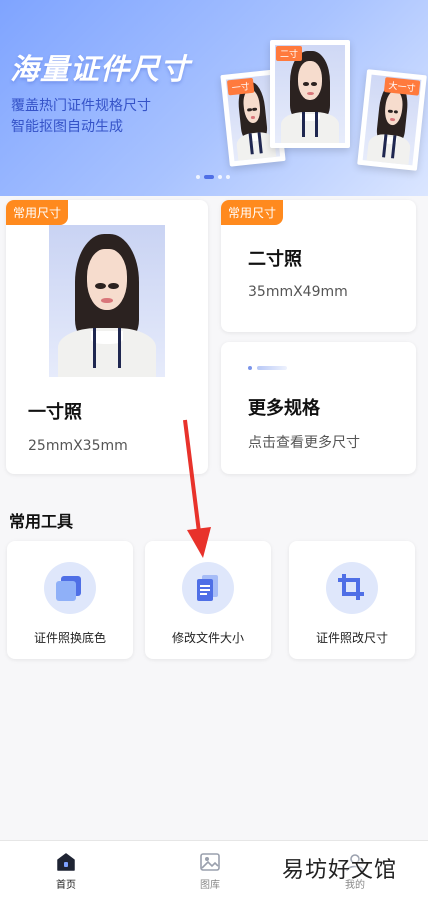 This screenshot has width=428, height=900. Describe the element at coordinates (100, 69) in the screenshot. I see `banner-title: 海量证件尺寸` at that location.